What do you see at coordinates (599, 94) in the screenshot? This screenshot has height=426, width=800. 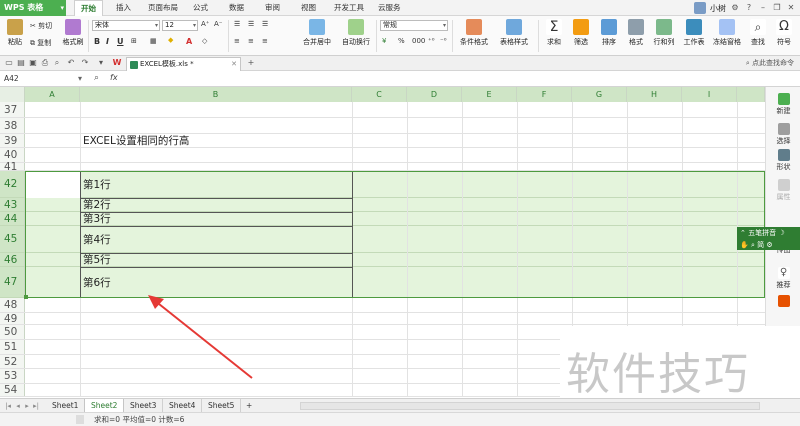 I see `column-header-g: G` at bounding box center [599, 94].